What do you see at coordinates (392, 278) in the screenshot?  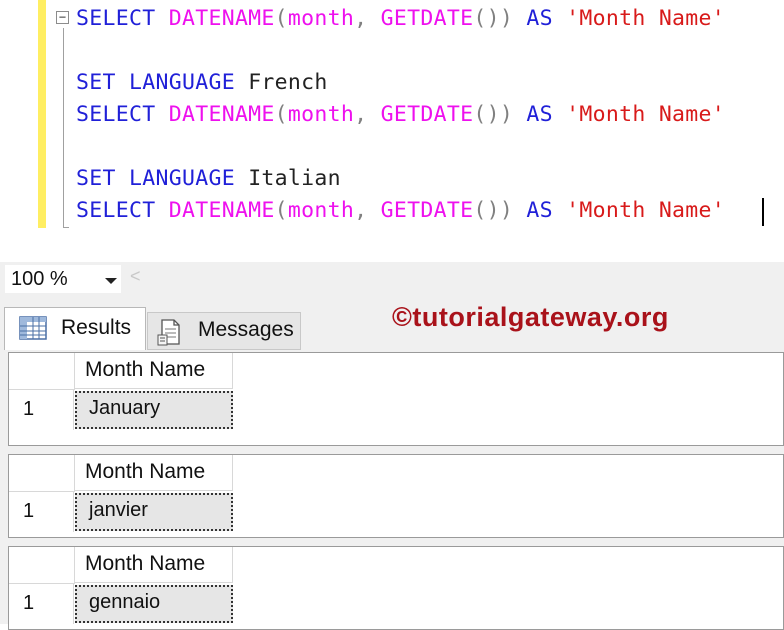 I see `zoom-bar: 100 % <` at bounding box center [392, 278].